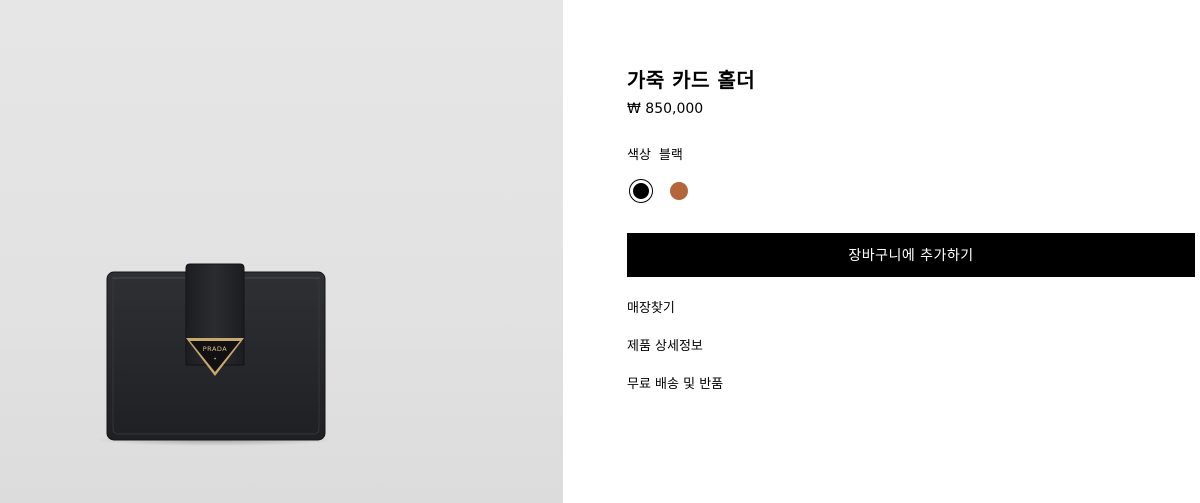 The height and width of the screenshot is (503, 1200). I want to click on product-price: ₩ 850,000, so click(665, 109).